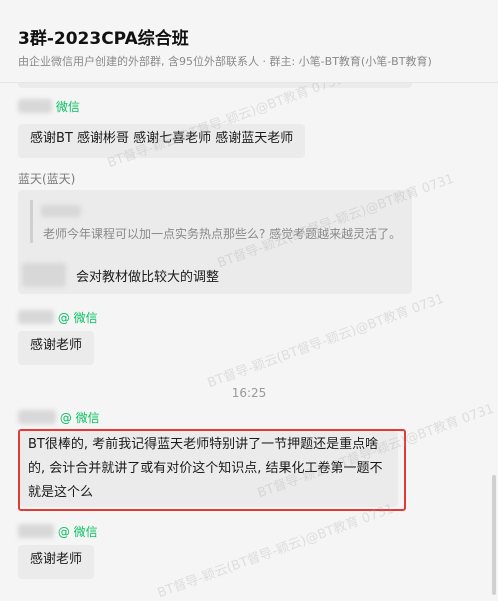  What do you see at coordinates (494, 535) in the screenshot?
I see `scrollbar` at bounding box center [494, 535].